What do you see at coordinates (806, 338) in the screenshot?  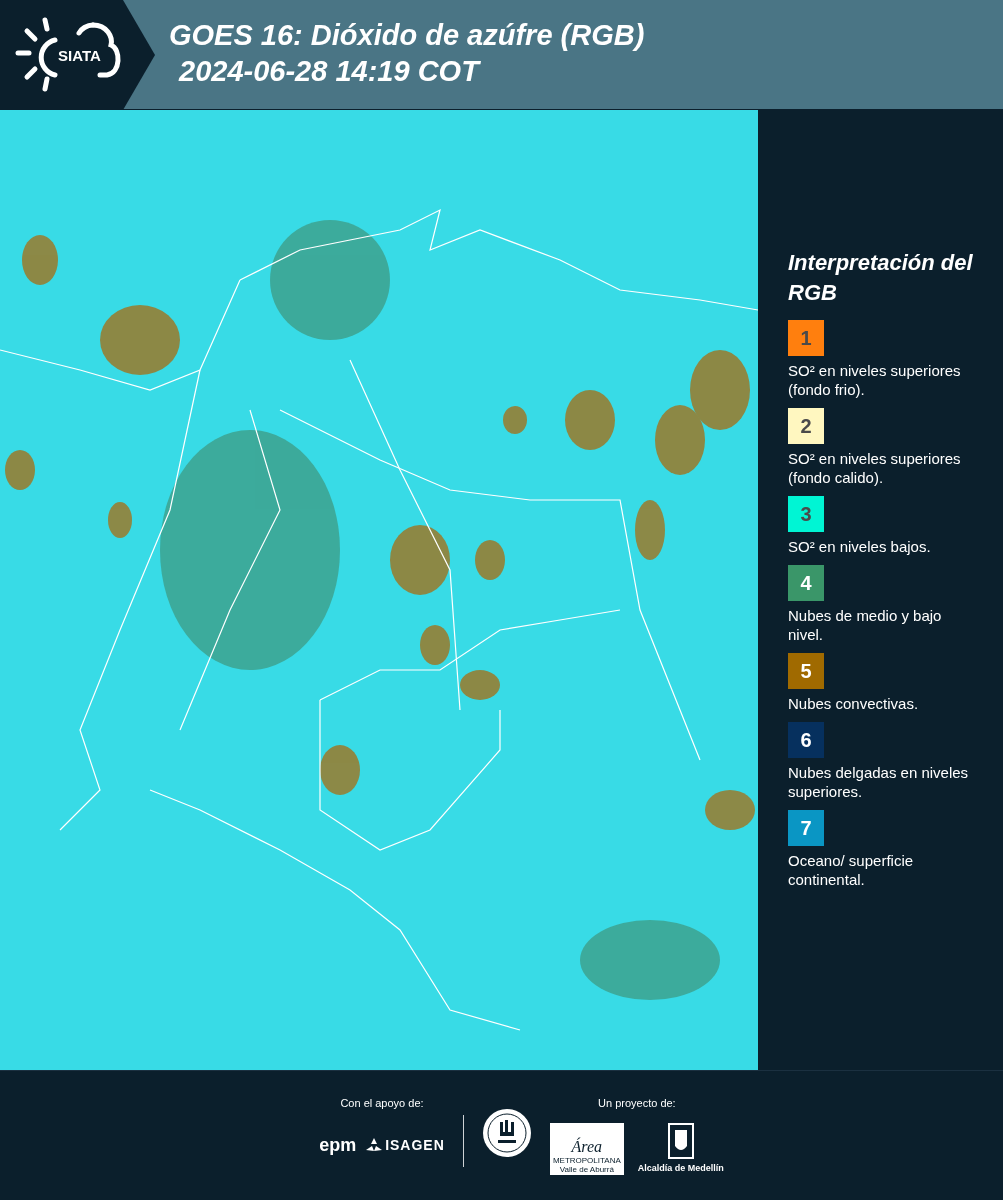 I see `color-swatch: 1` at bounding box center [806, 338].